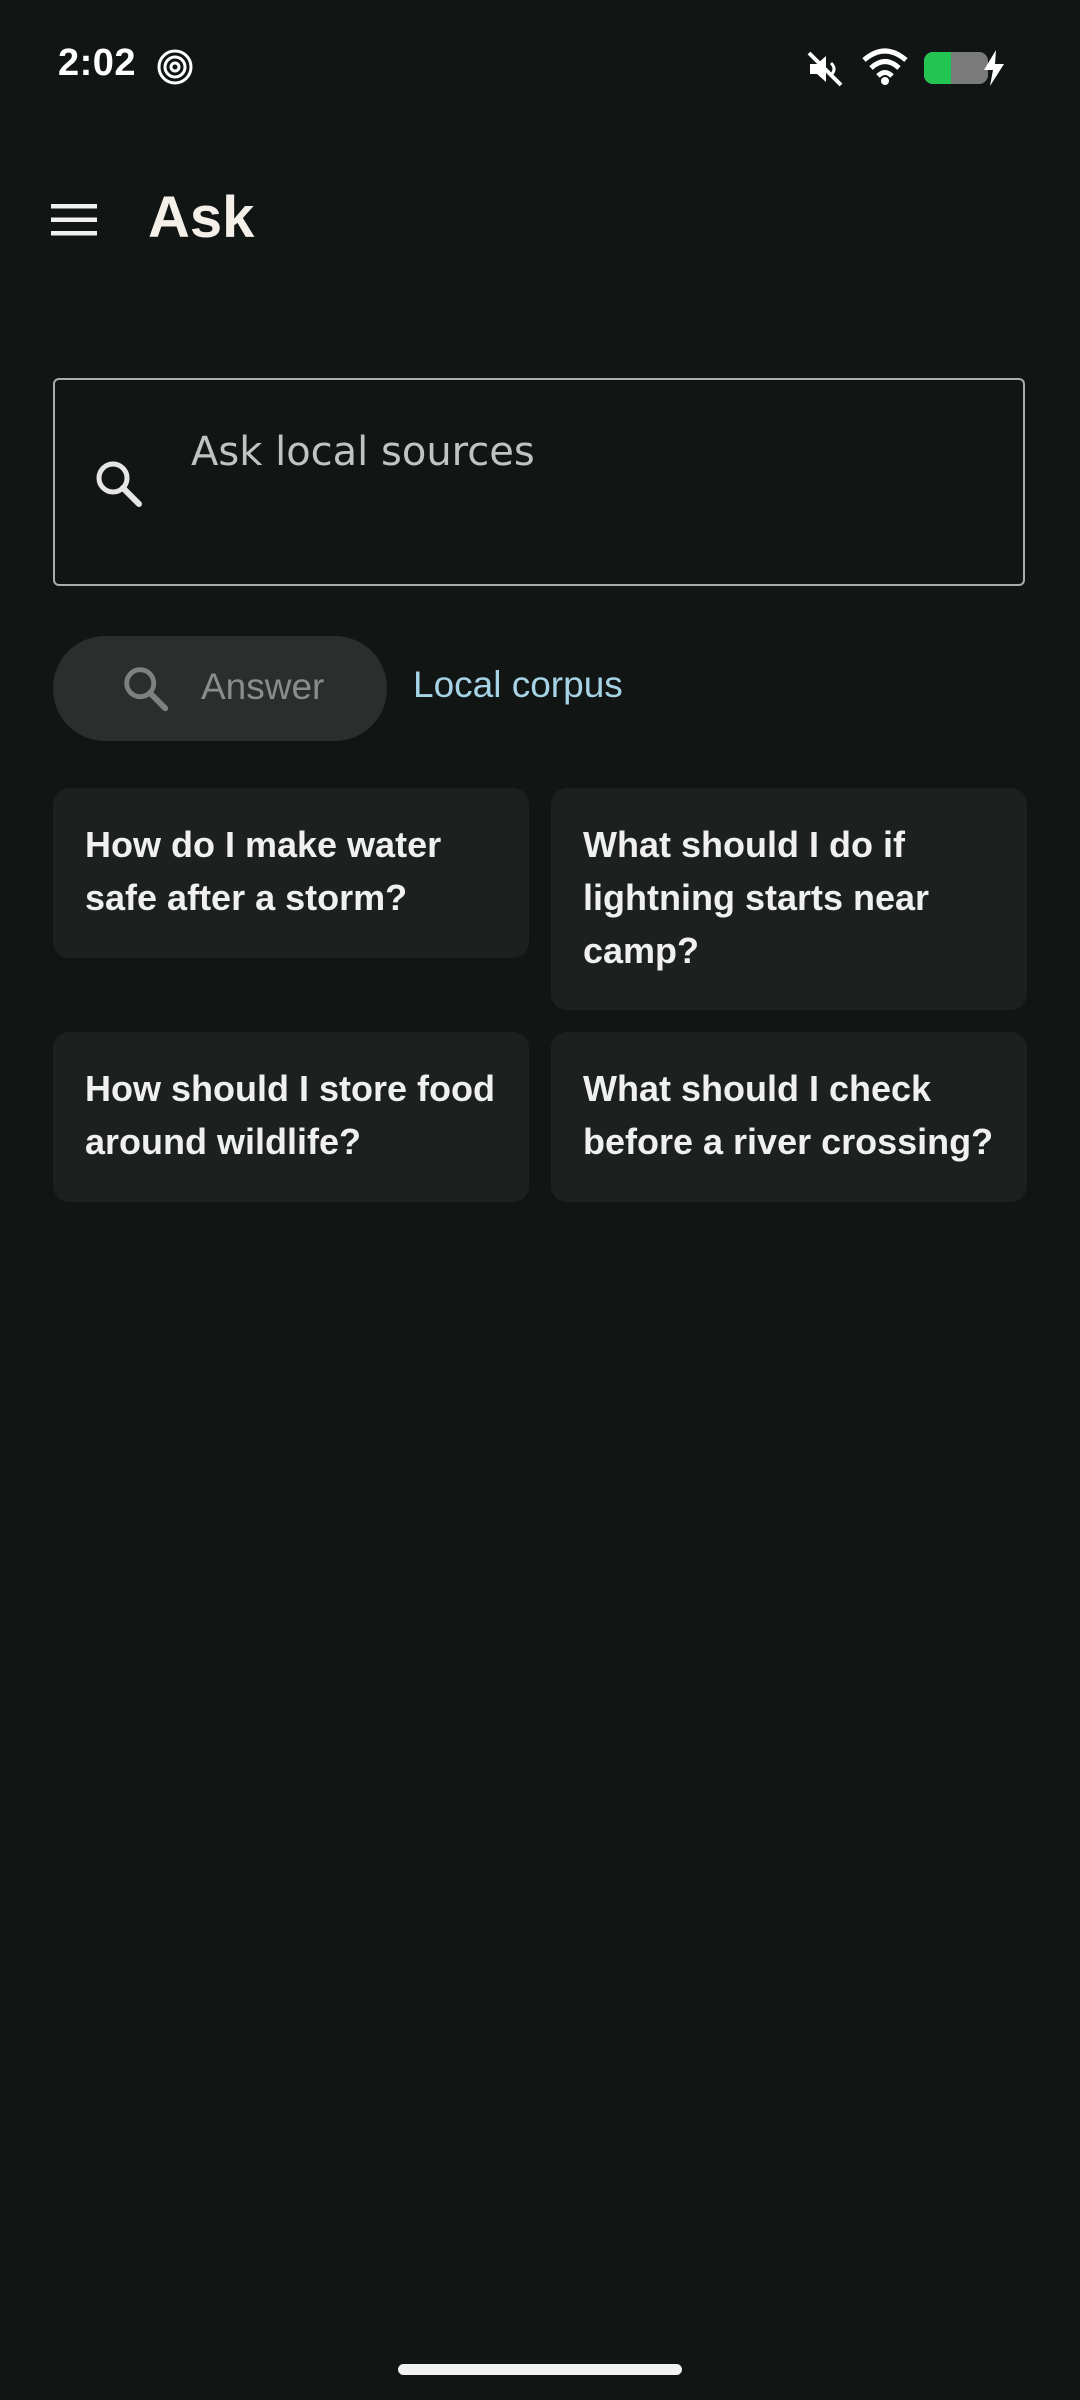 The image size is (1080, 2400). I want to click on suggestion-card: How do I make water safe after a storm?, so click(291, 873).